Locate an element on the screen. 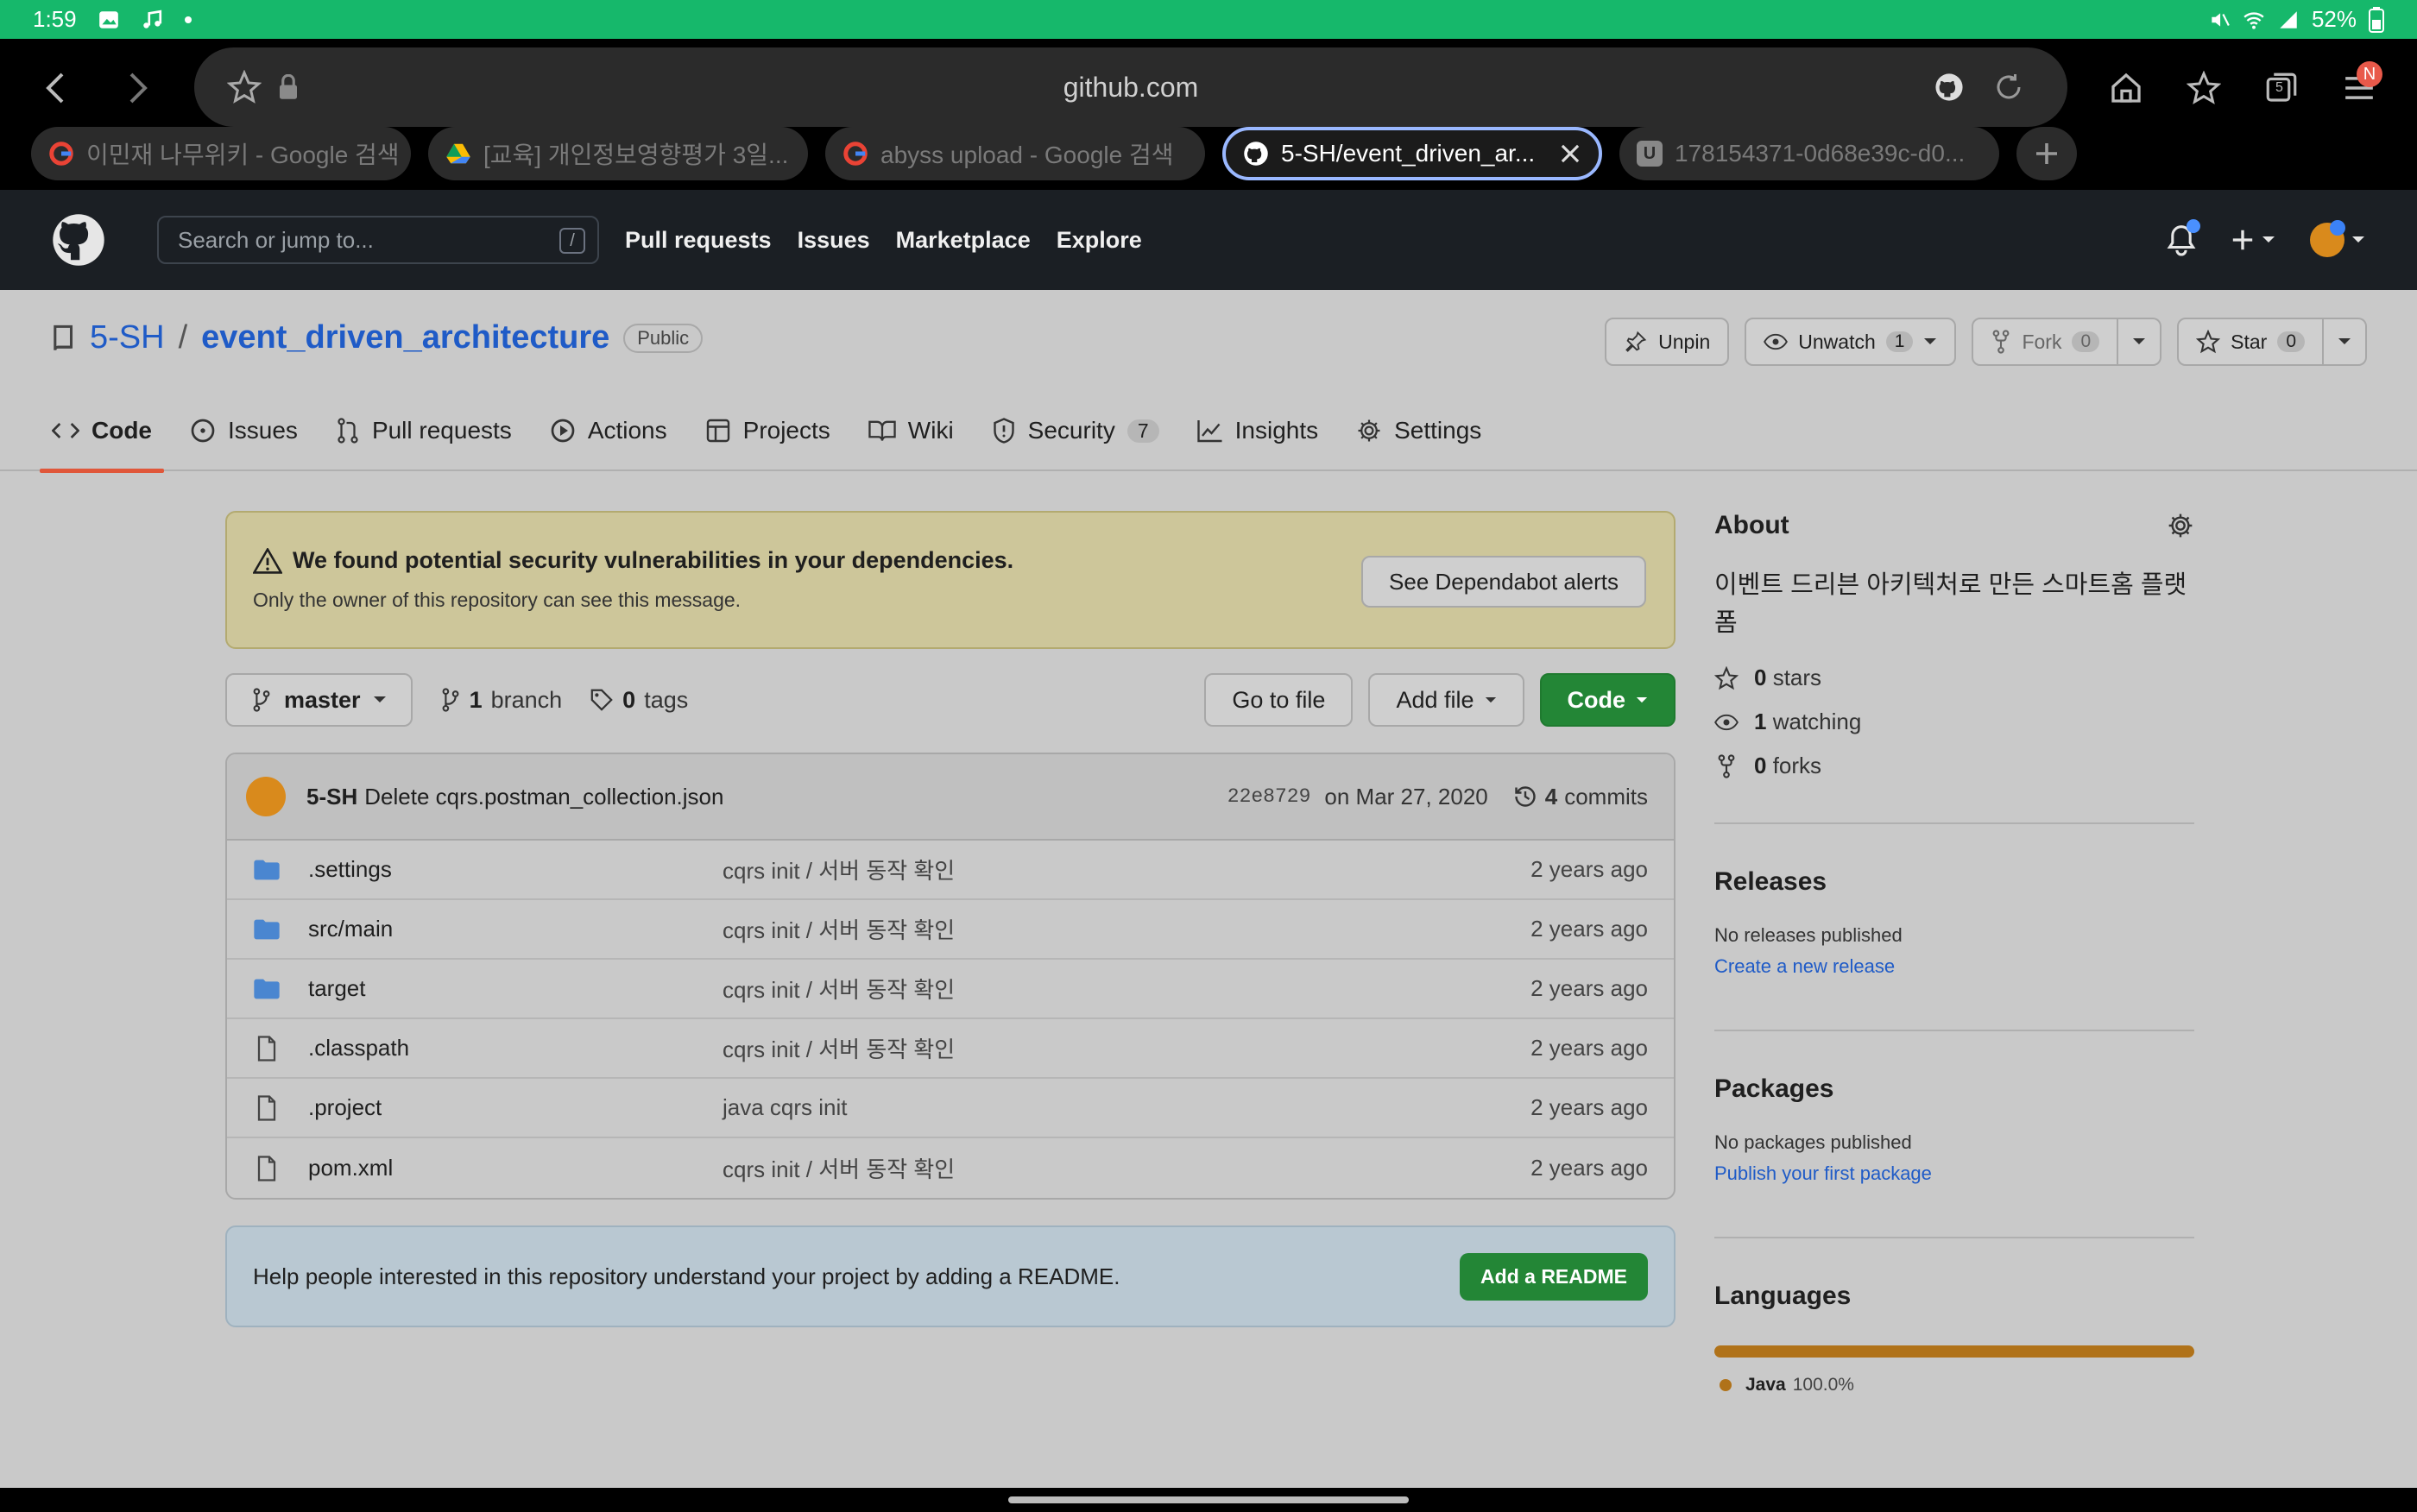 The image size is (2417, 1512). notifications-button is located at coordinates (2183, 237).